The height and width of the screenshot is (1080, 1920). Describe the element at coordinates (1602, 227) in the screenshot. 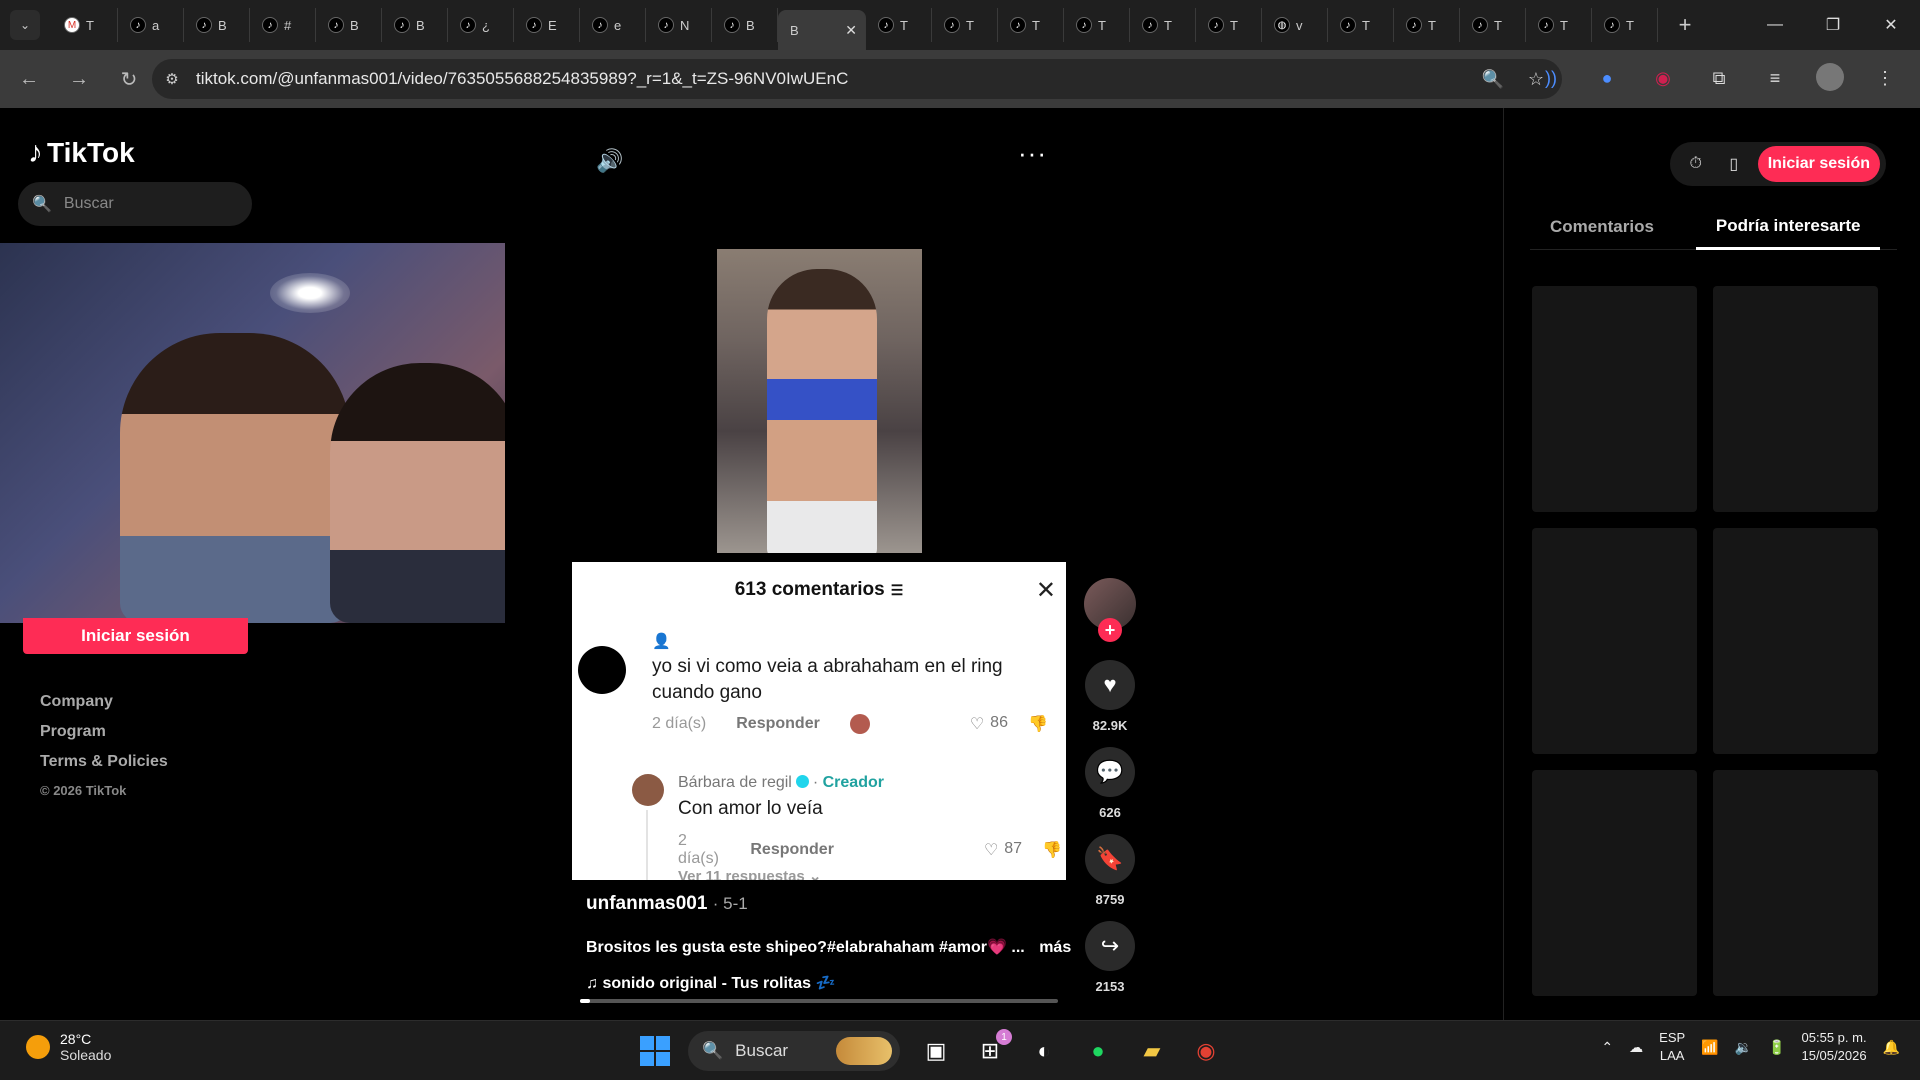

I see `tab-comments: Comentarios` at that location.